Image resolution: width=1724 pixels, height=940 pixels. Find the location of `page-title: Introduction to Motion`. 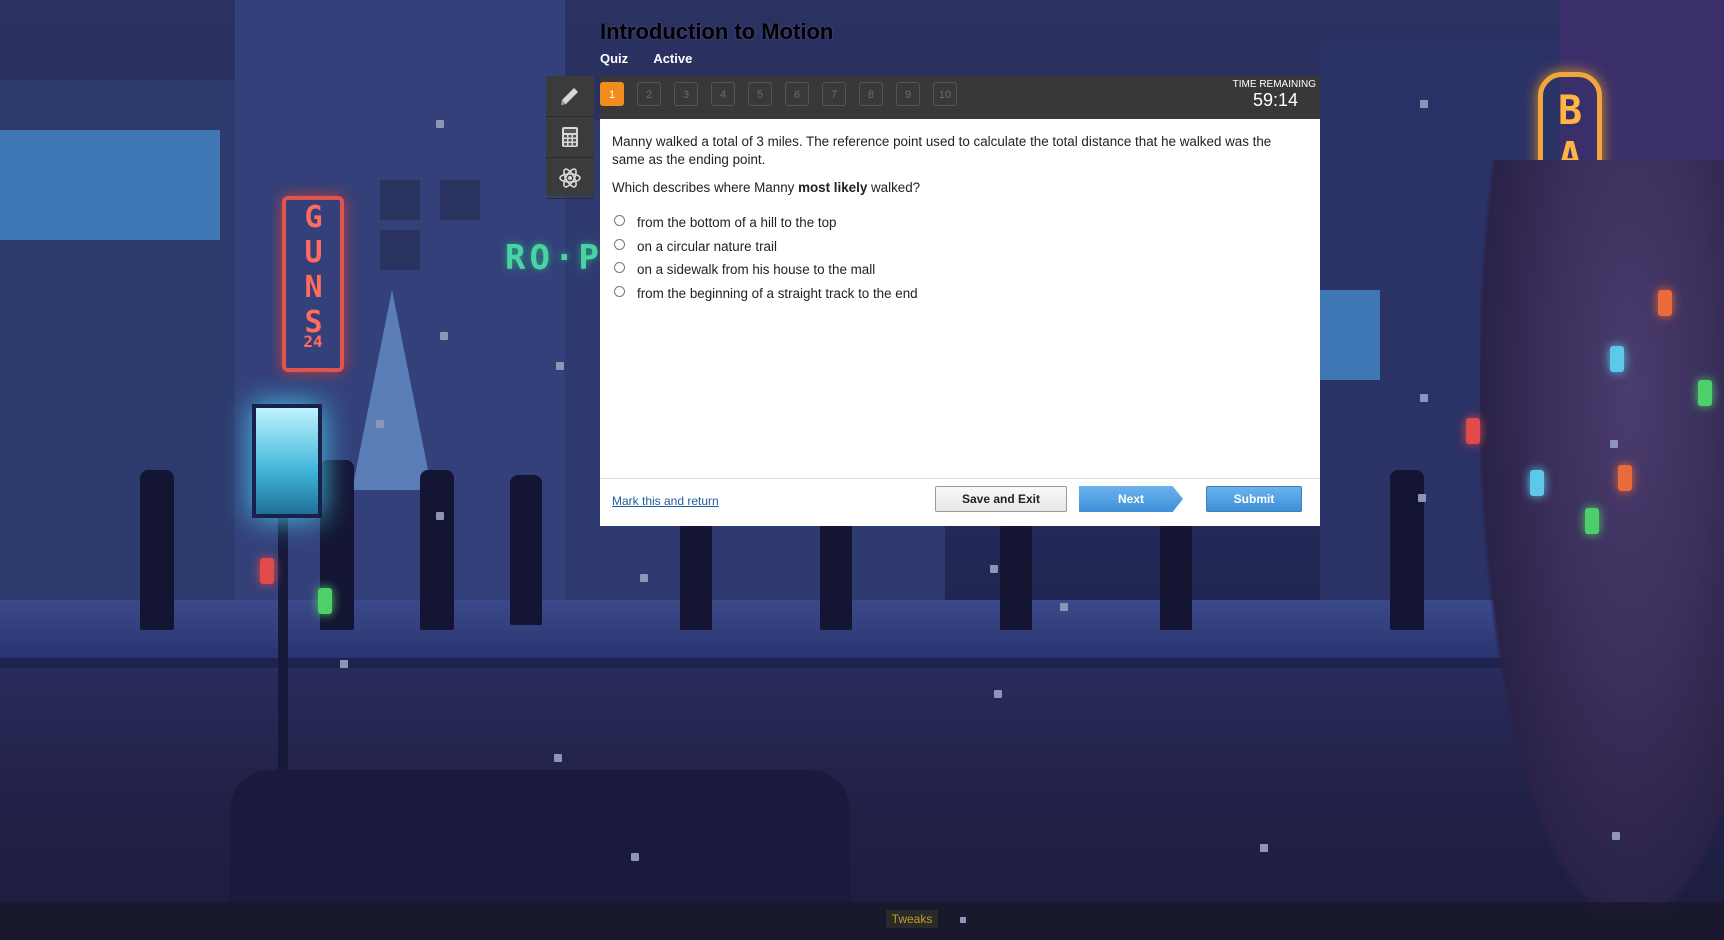

page-title: Introduction to Motion is located at coordinates (717, 31).